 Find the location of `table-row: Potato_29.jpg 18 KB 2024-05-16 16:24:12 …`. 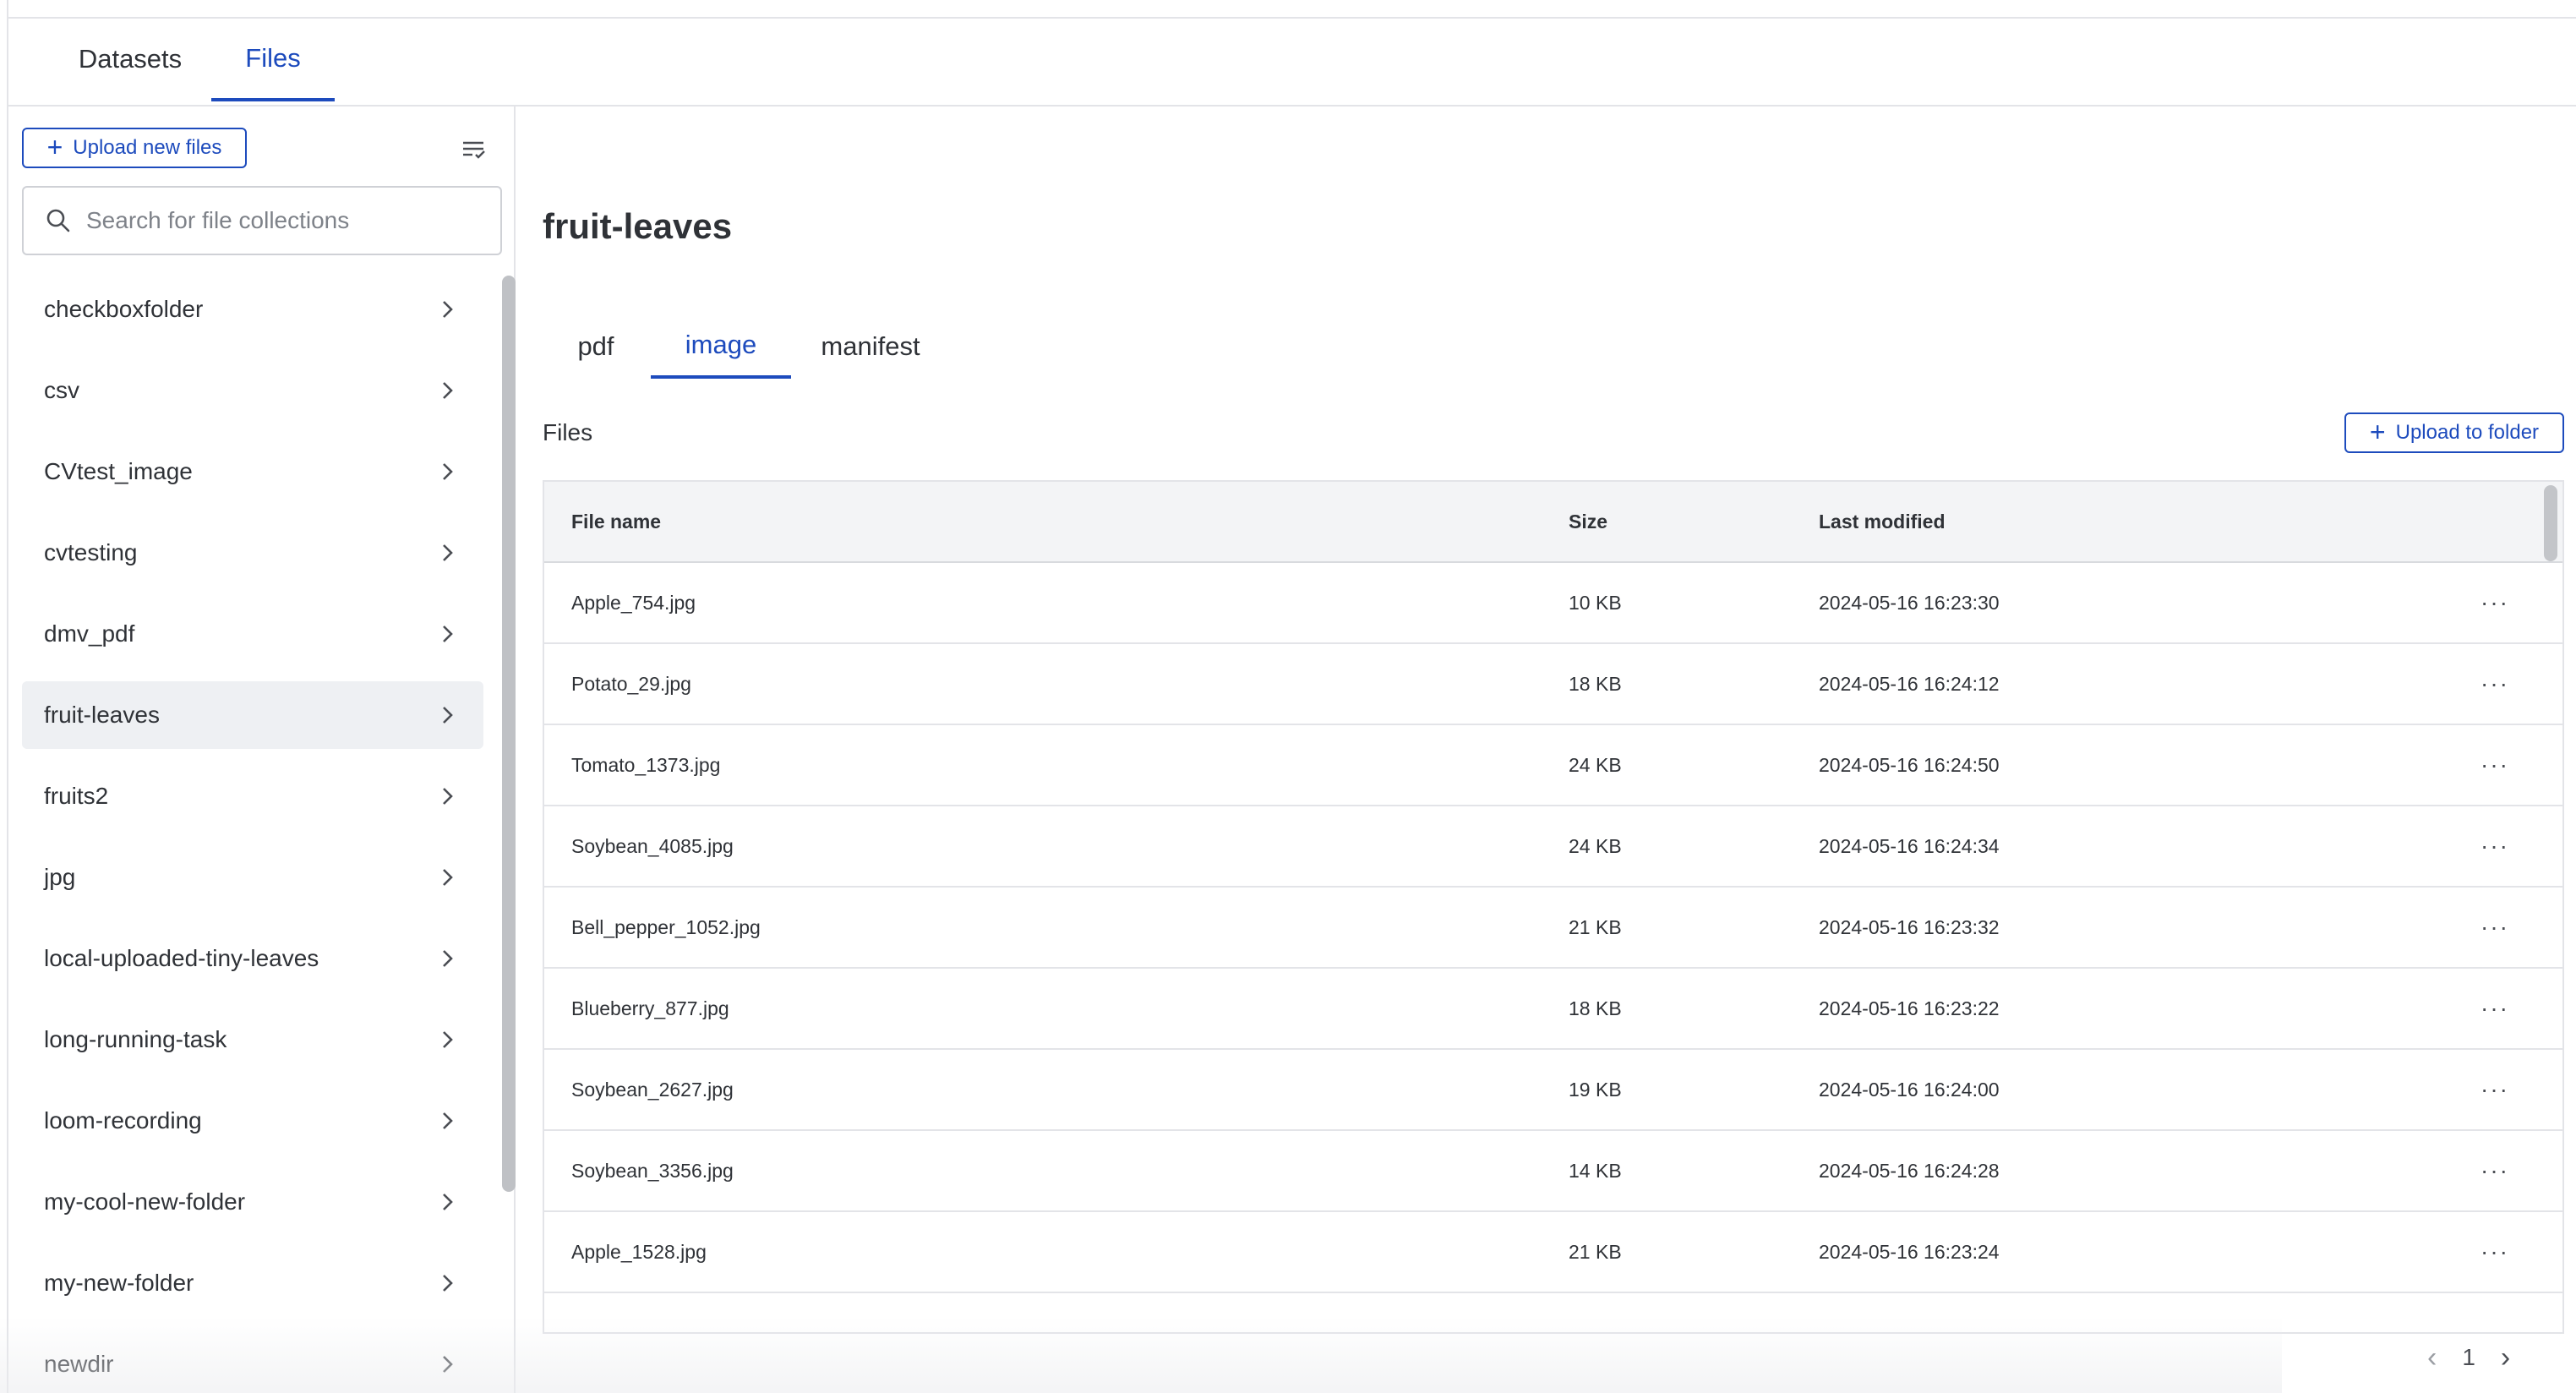

table-row: Potato_29.jpg 18 KB 2024-05-16 16:24:12 … is located at coordinates (1553, 685).